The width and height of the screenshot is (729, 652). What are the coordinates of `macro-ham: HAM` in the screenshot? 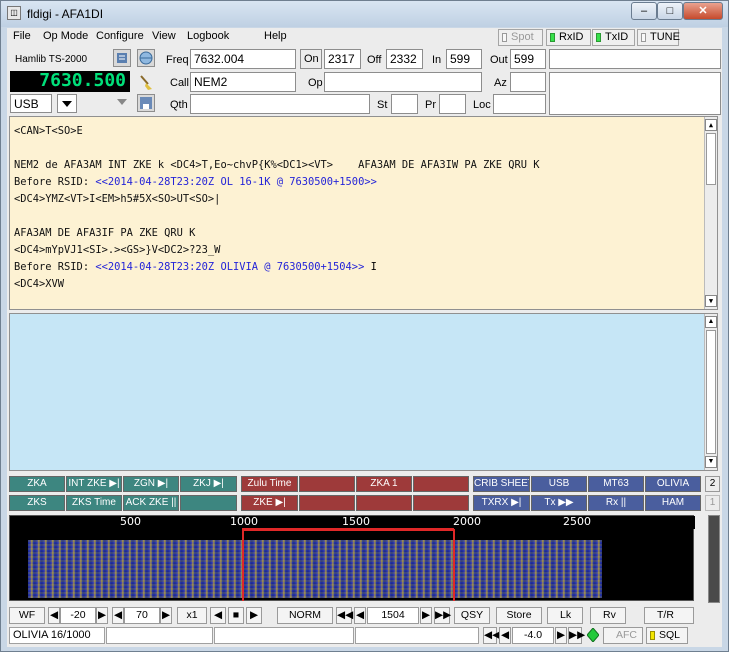 It's located at (673, 503).